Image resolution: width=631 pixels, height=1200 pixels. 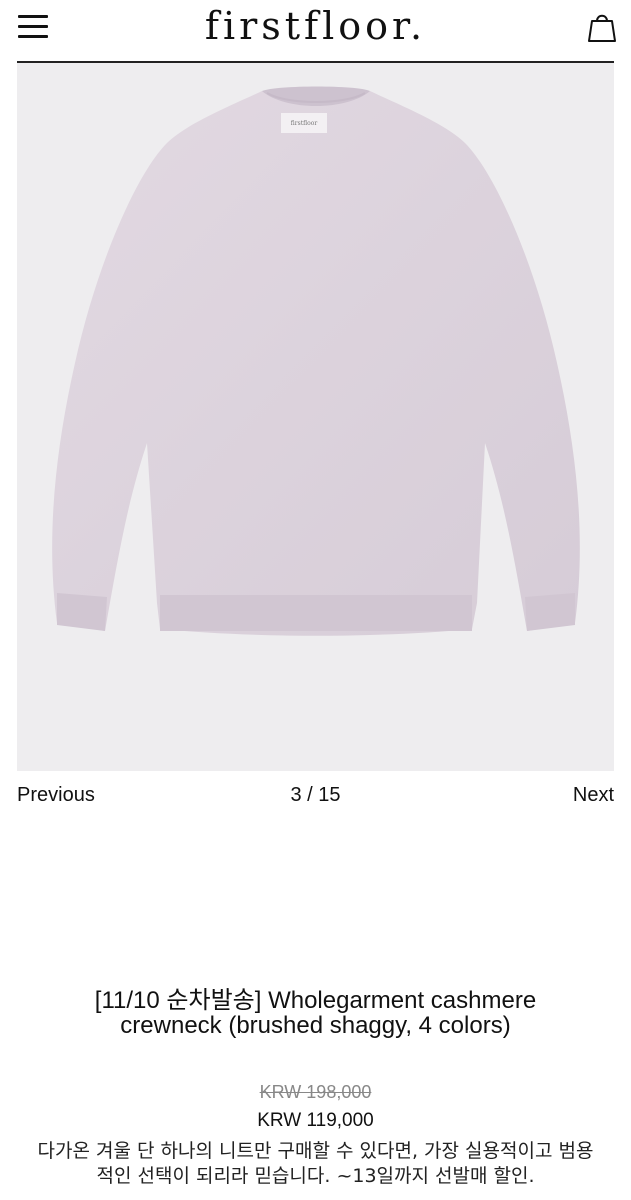 What do you see at coordinates (315, 1025) in the screenshot?
I see `product-title-line2: crewneck (brushed shaggy, 4 colors)` at bounding box center [315, 1025].